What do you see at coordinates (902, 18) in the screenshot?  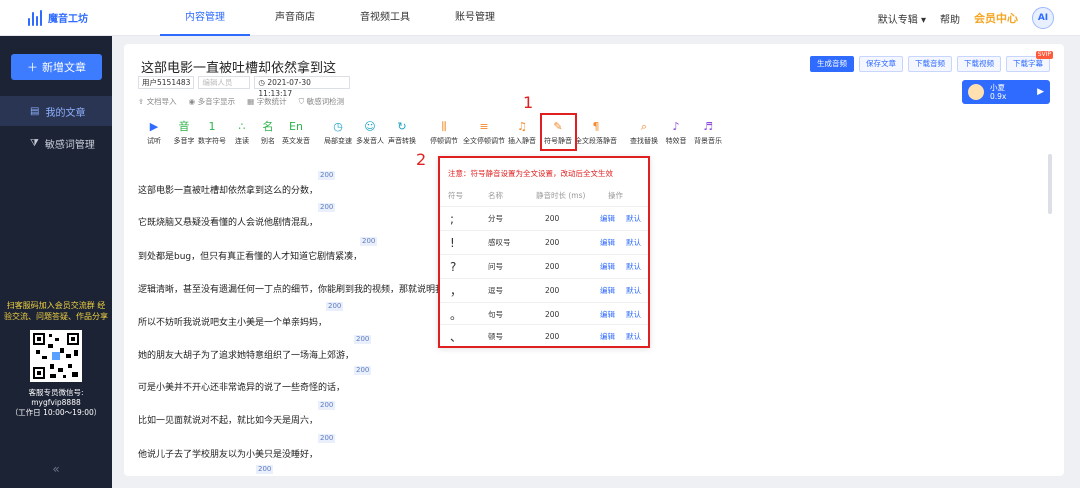 I see `album-select: 默认专辑 ▾` at bounding box center [902, 18].